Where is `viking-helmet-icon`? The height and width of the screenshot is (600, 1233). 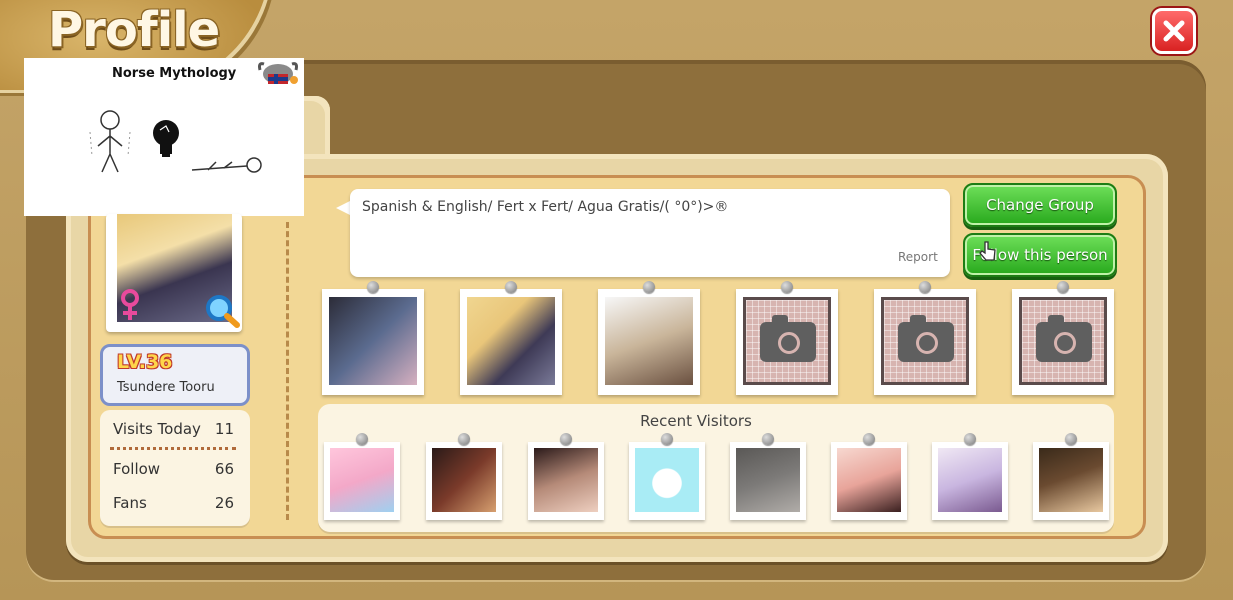
viking-helmet-icon is located at coordinates (278, 73).